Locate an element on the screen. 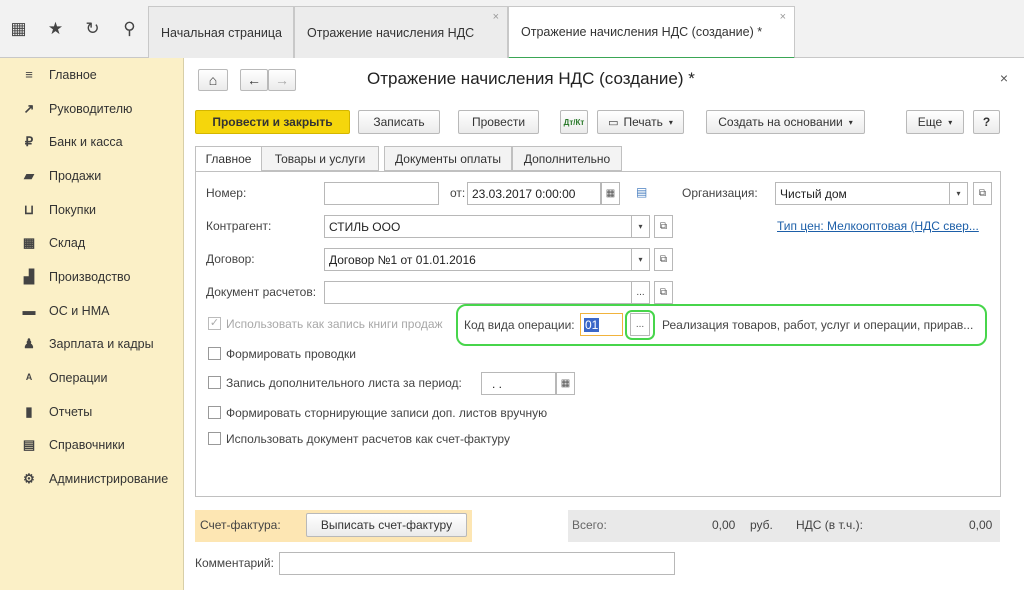 Image resolution: width=1024 pixels, height=590 pixels. forward-button: → is located at coordinates (282, 80).